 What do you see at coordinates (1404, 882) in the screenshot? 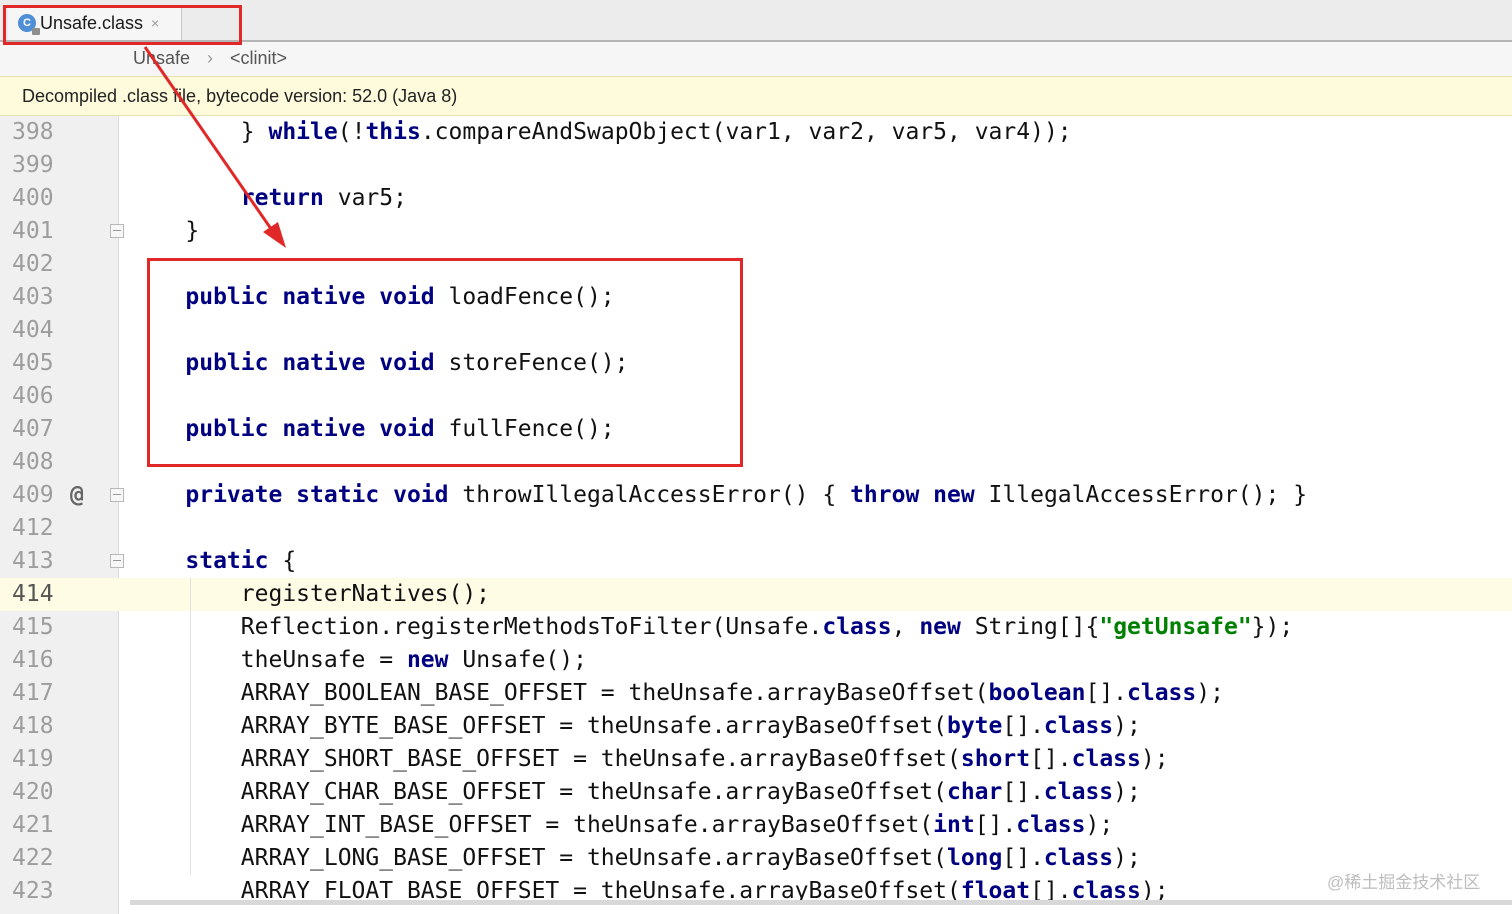
I see `watermark: @稀土掘金技术社区` at bounding box center [1404, 882].